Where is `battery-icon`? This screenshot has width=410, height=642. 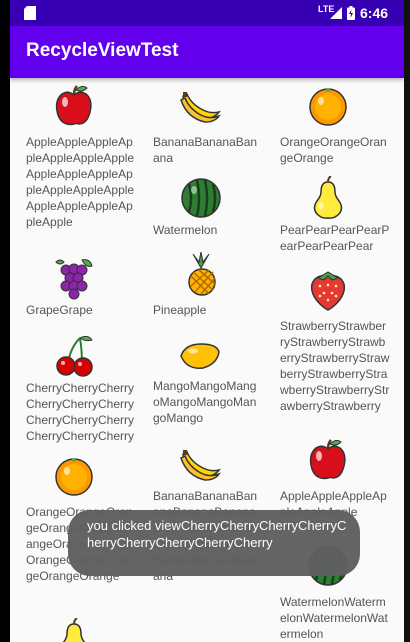
battery-icon is located at coordinates (351, 13).